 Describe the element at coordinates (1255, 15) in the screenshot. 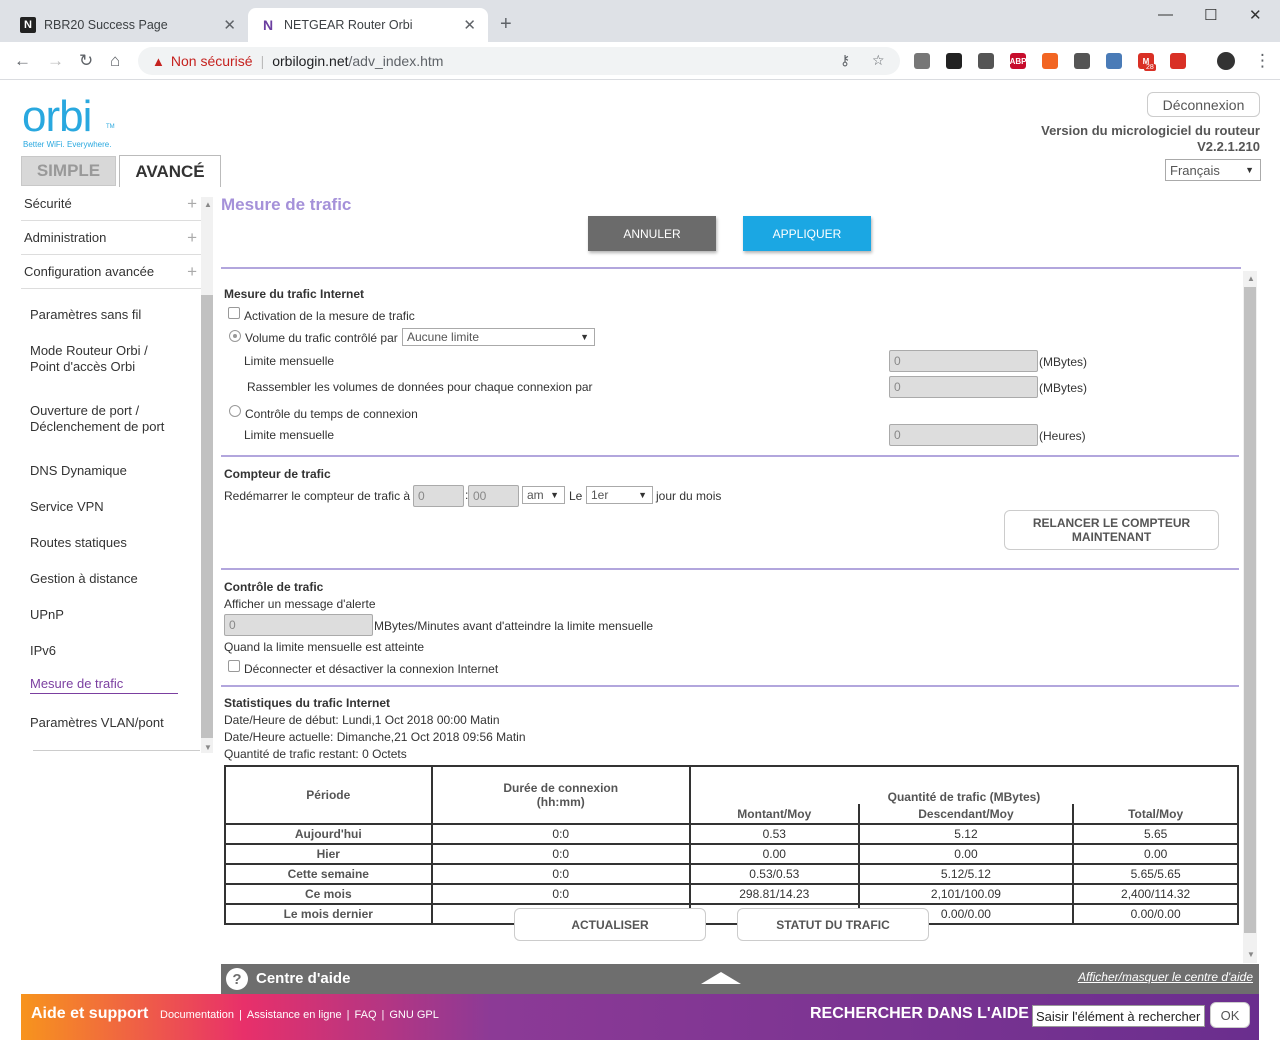

I see `close-window-icon: ✕` at that location.